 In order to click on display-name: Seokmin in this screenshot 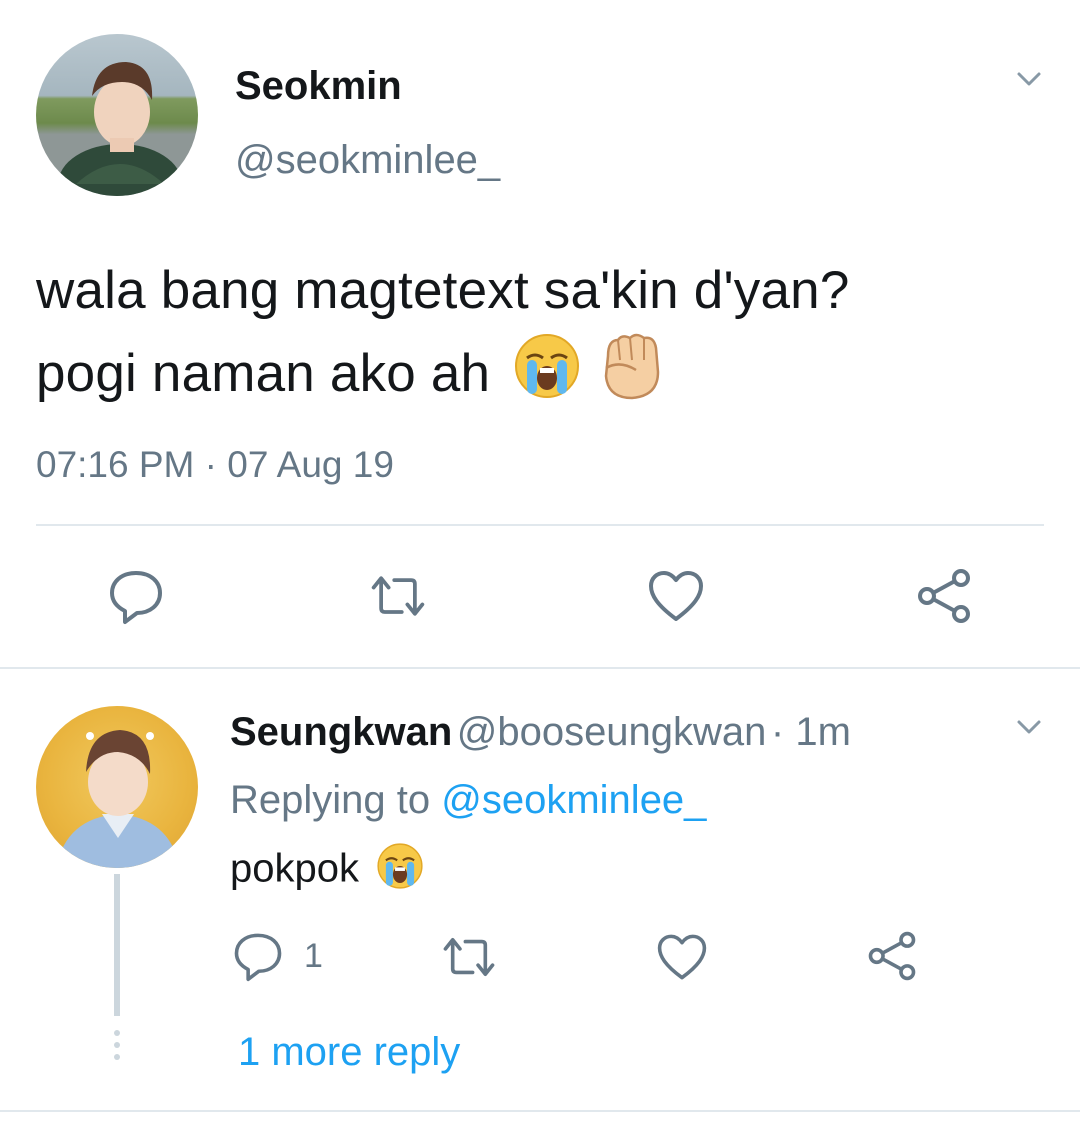, I will do `click(318, 86)`.